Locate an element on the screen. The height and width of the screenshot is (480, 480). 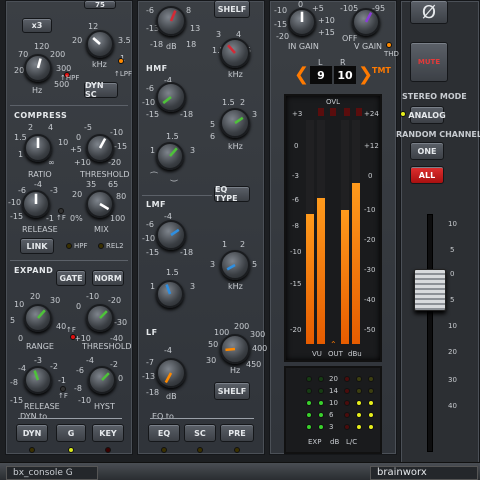
next-channel-arrow-icon: ❯ is located at coordinates (365, 74).